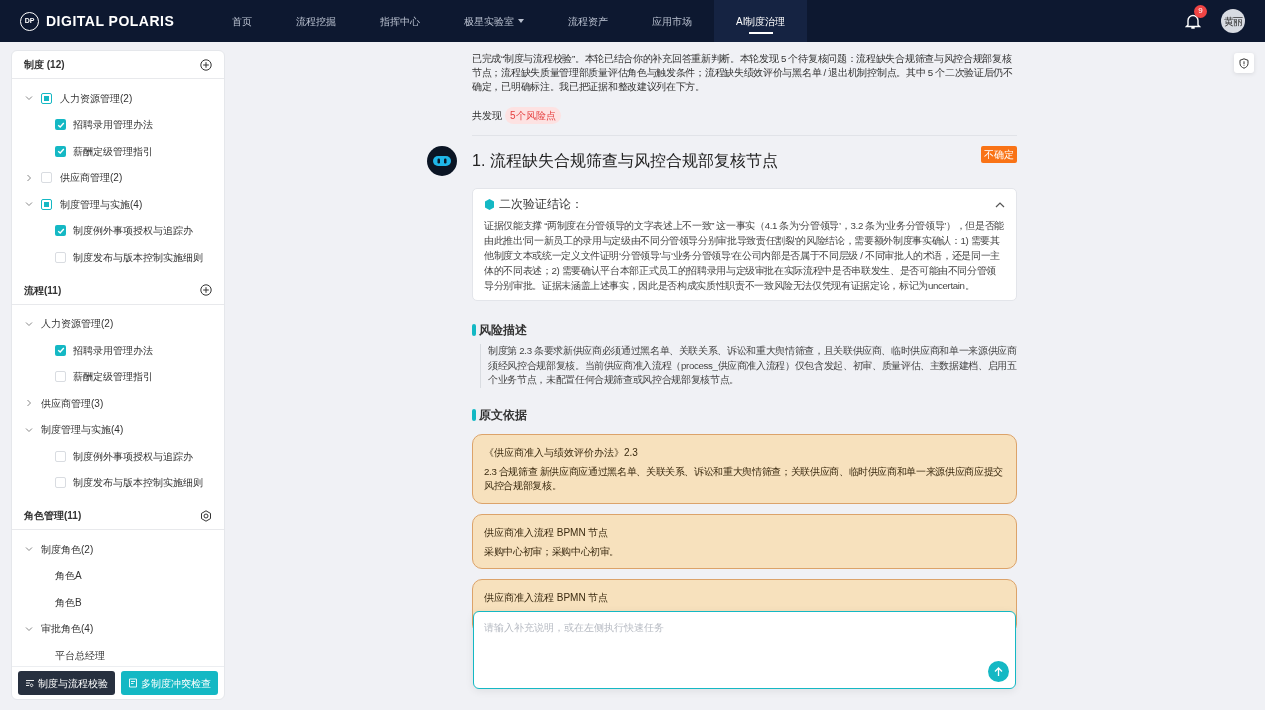  I want to click on tree-item: 角色A, so click(68, 576).